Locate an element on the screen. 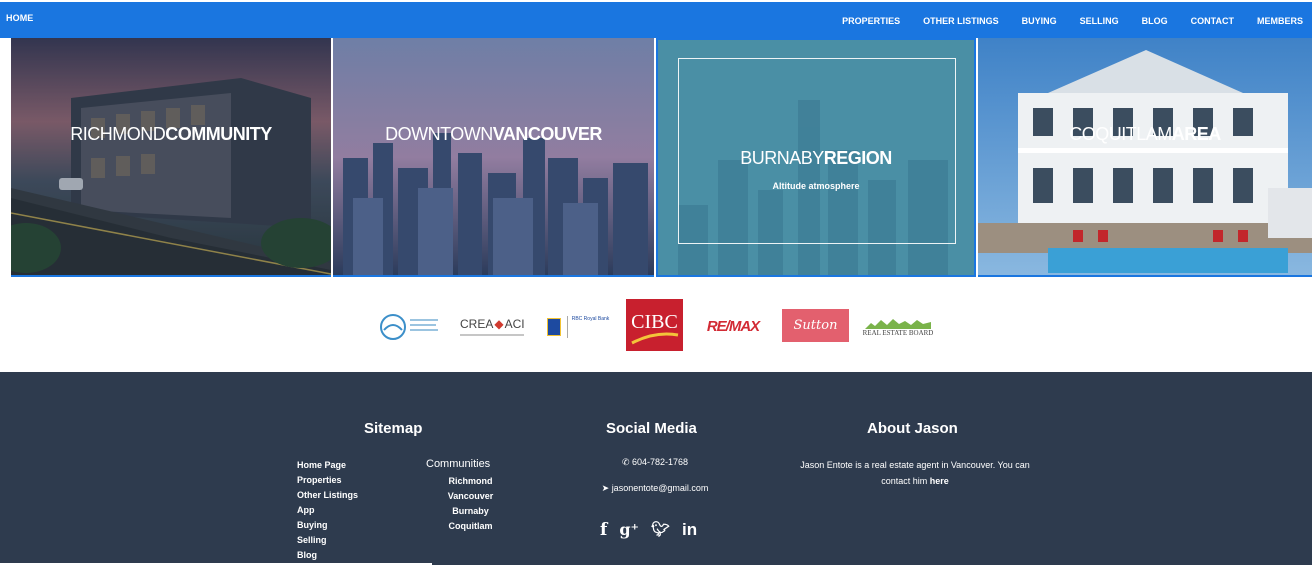 Image resolution: width=1312 pixels, height=565 pixels. google-plus-icon: g⁺ is located at coordinates (629, 530).